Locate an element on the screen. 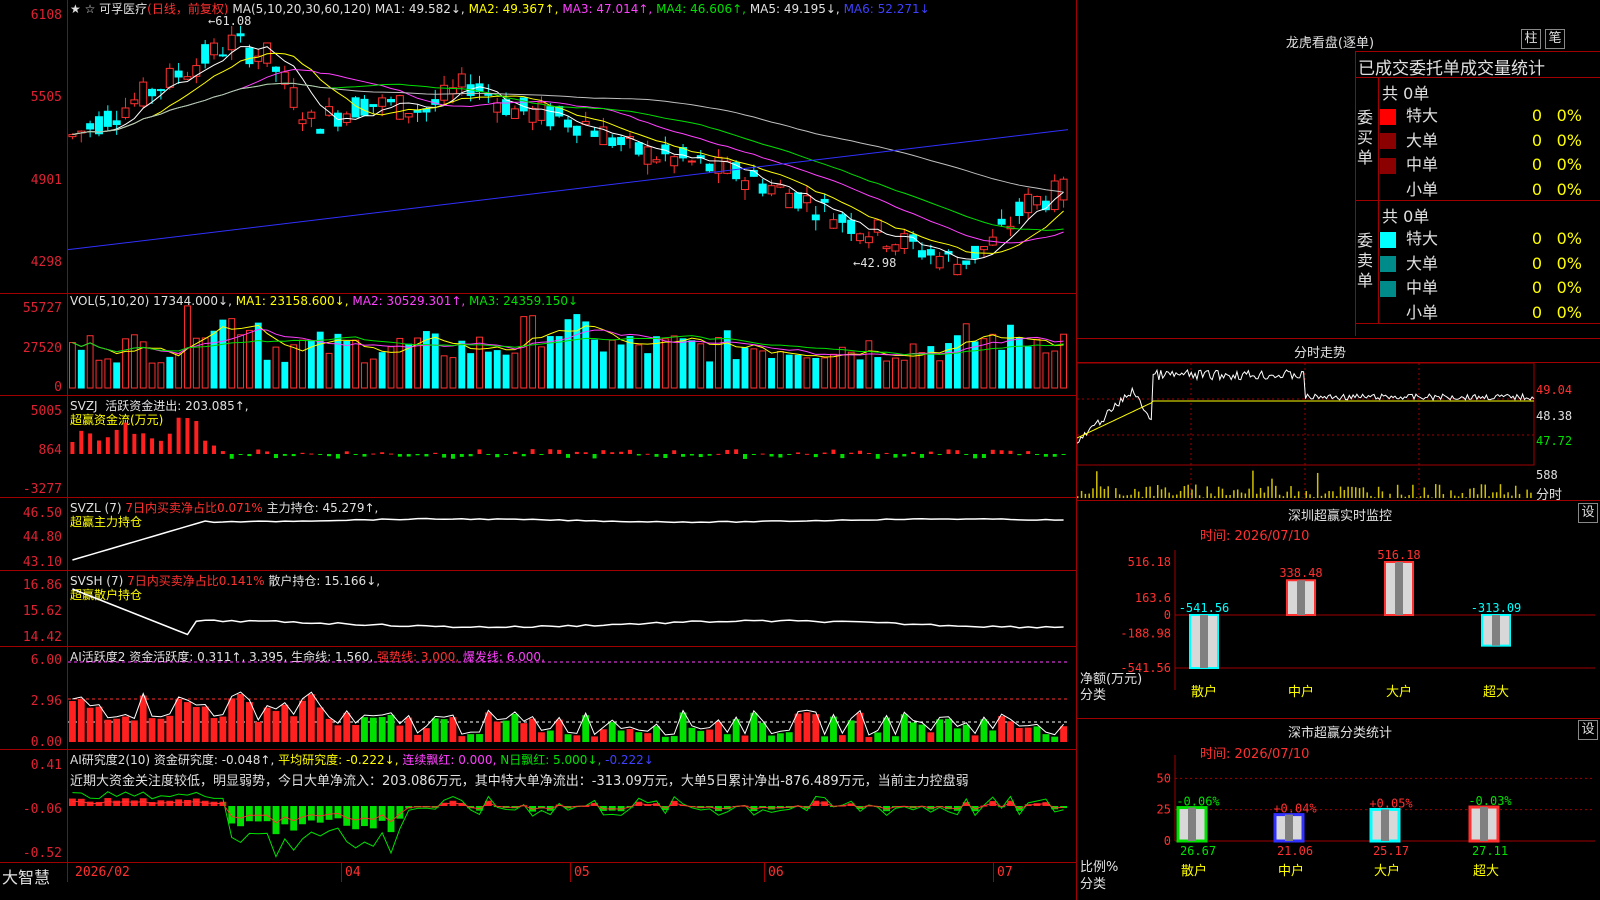 The width and height of the screenshot is (1600, 900). order-size-label: 大单 is located at coordinates (1422, 263).